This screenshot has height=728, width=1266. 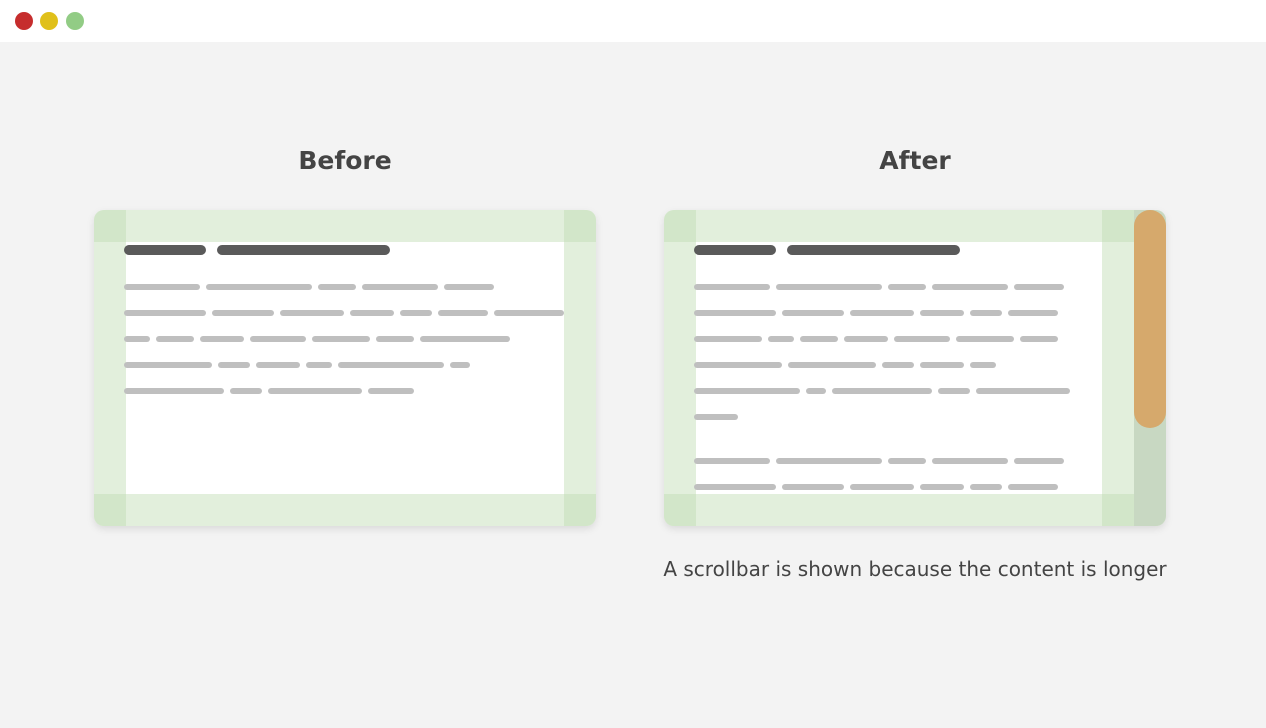 I want to click on scrollbar-thumb, so click(x=1150, y=319).